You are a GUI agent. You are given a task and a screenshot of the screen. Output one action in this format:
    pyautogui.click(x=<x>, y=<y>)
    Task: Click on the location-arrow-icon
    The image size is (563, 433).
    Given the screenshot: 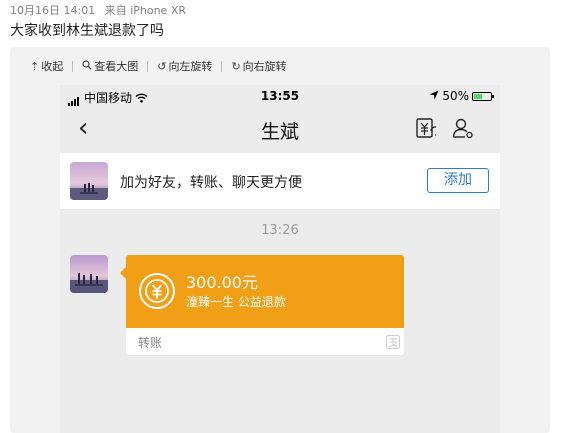 What is the action you would take?
    pyautogui.click(x=434, y=96)
    